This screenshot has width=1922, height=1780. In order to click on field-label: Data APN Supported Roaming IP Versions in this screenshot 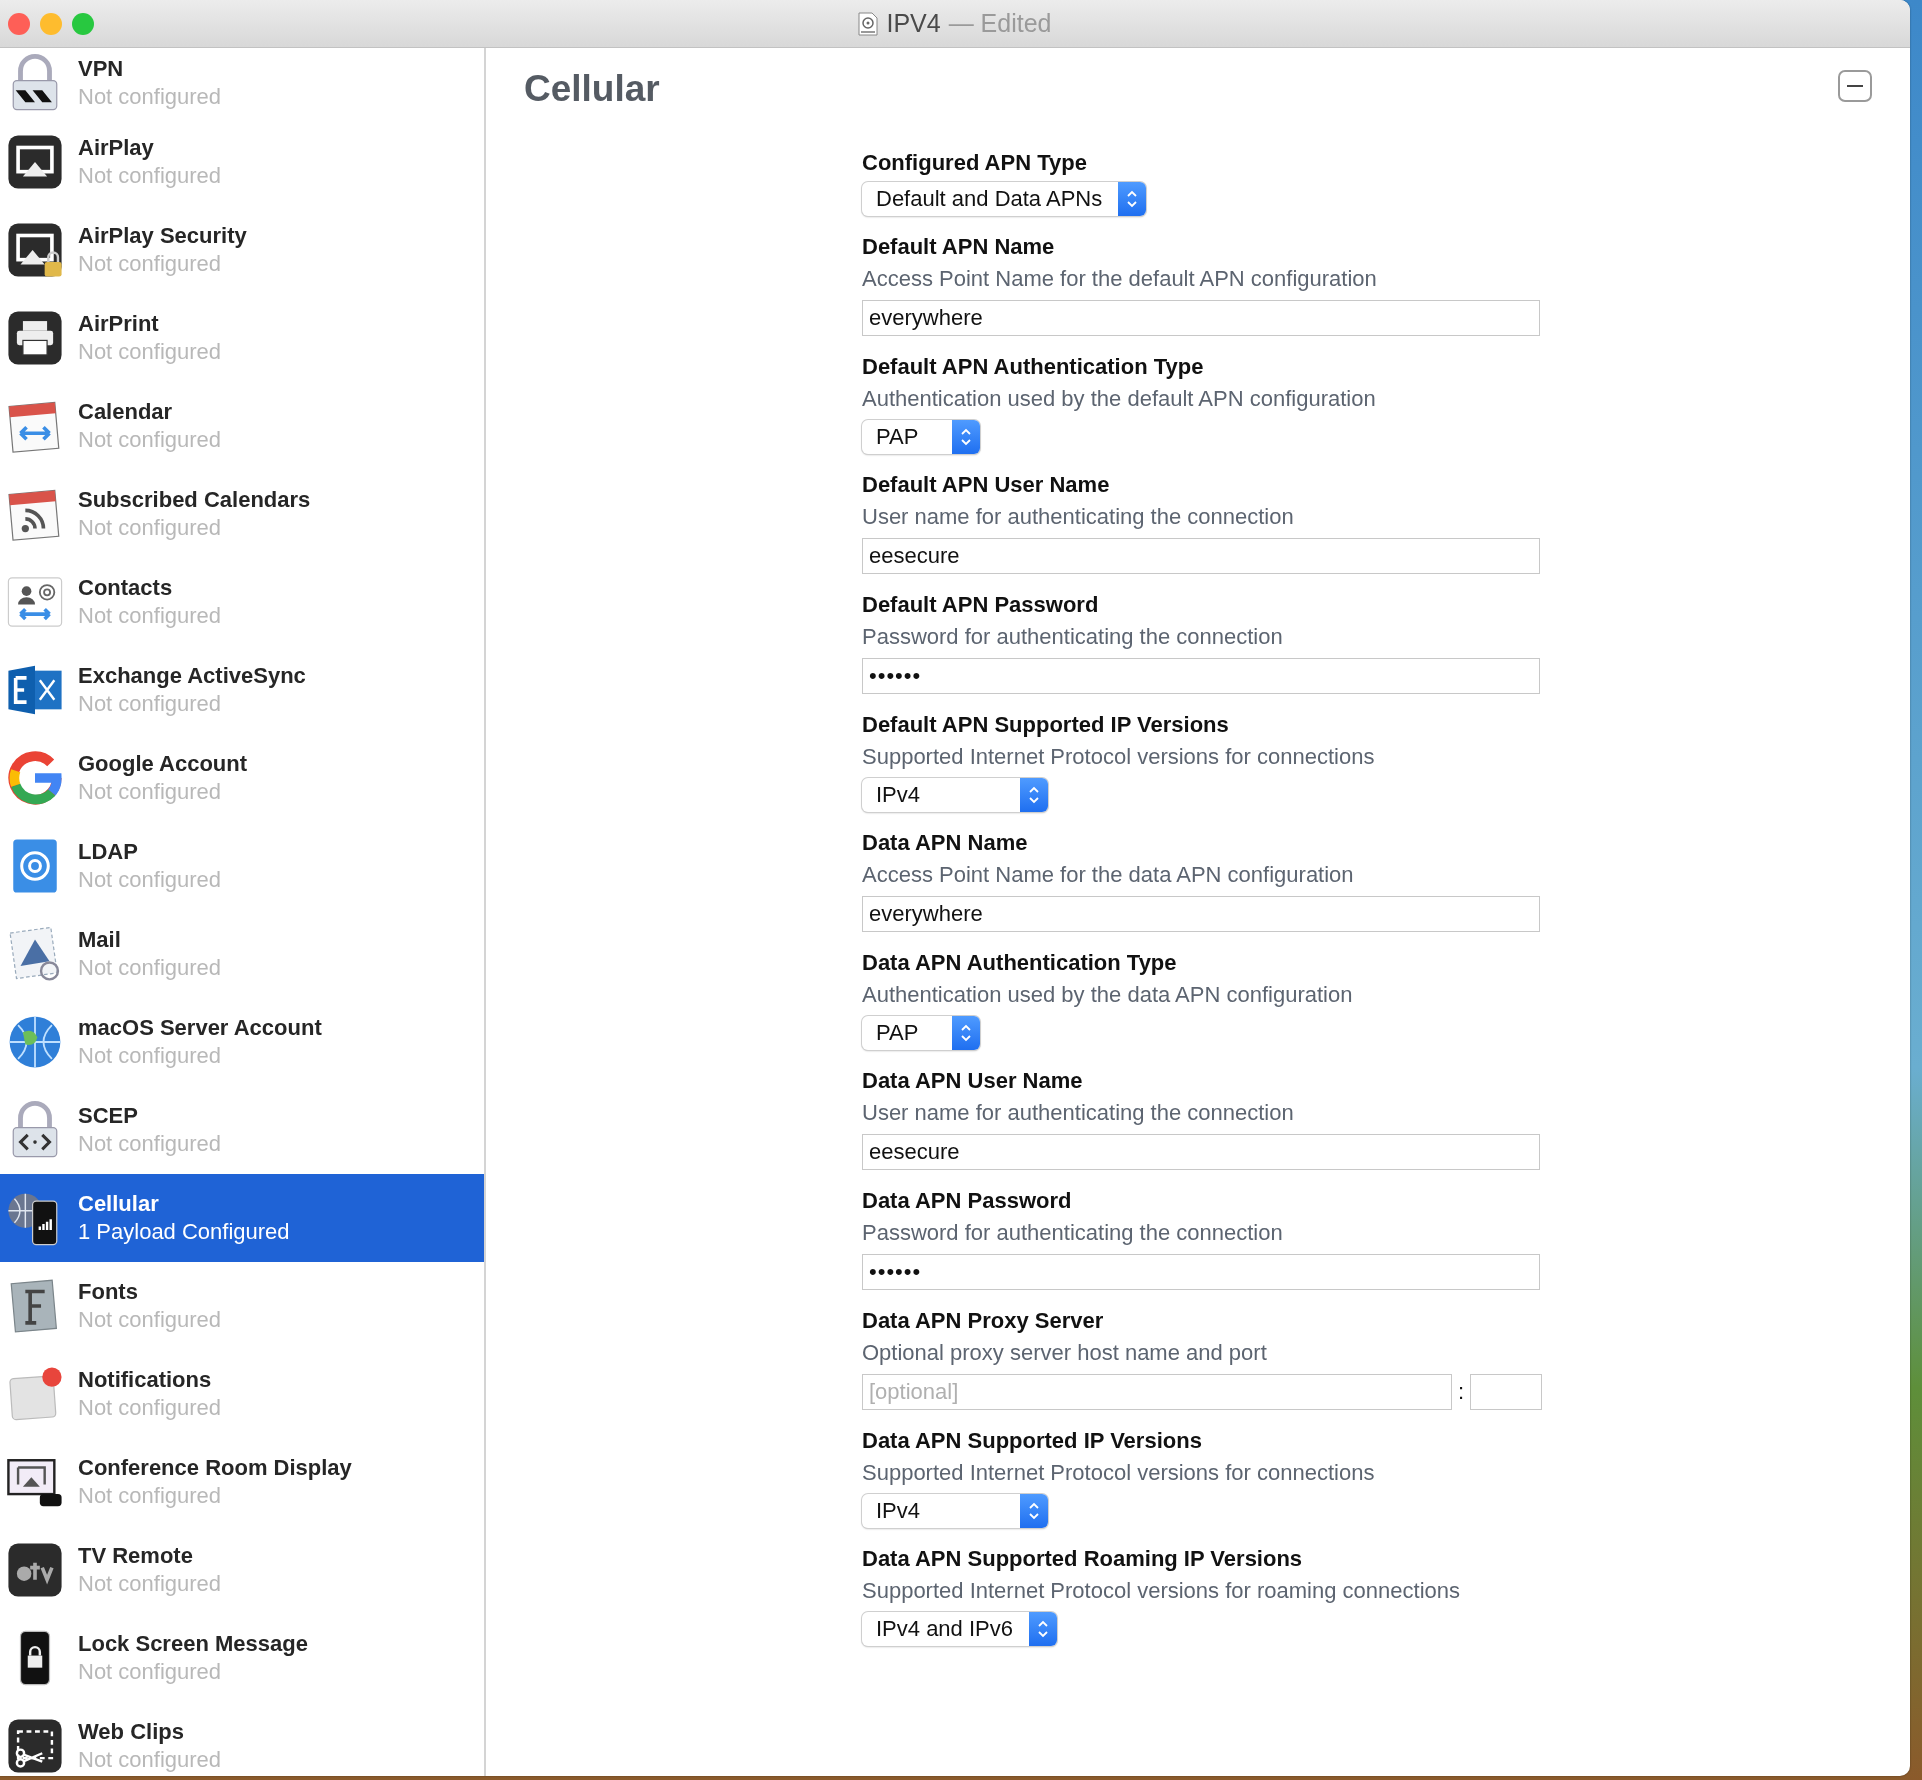, I will do `click(1082, 1559)`.